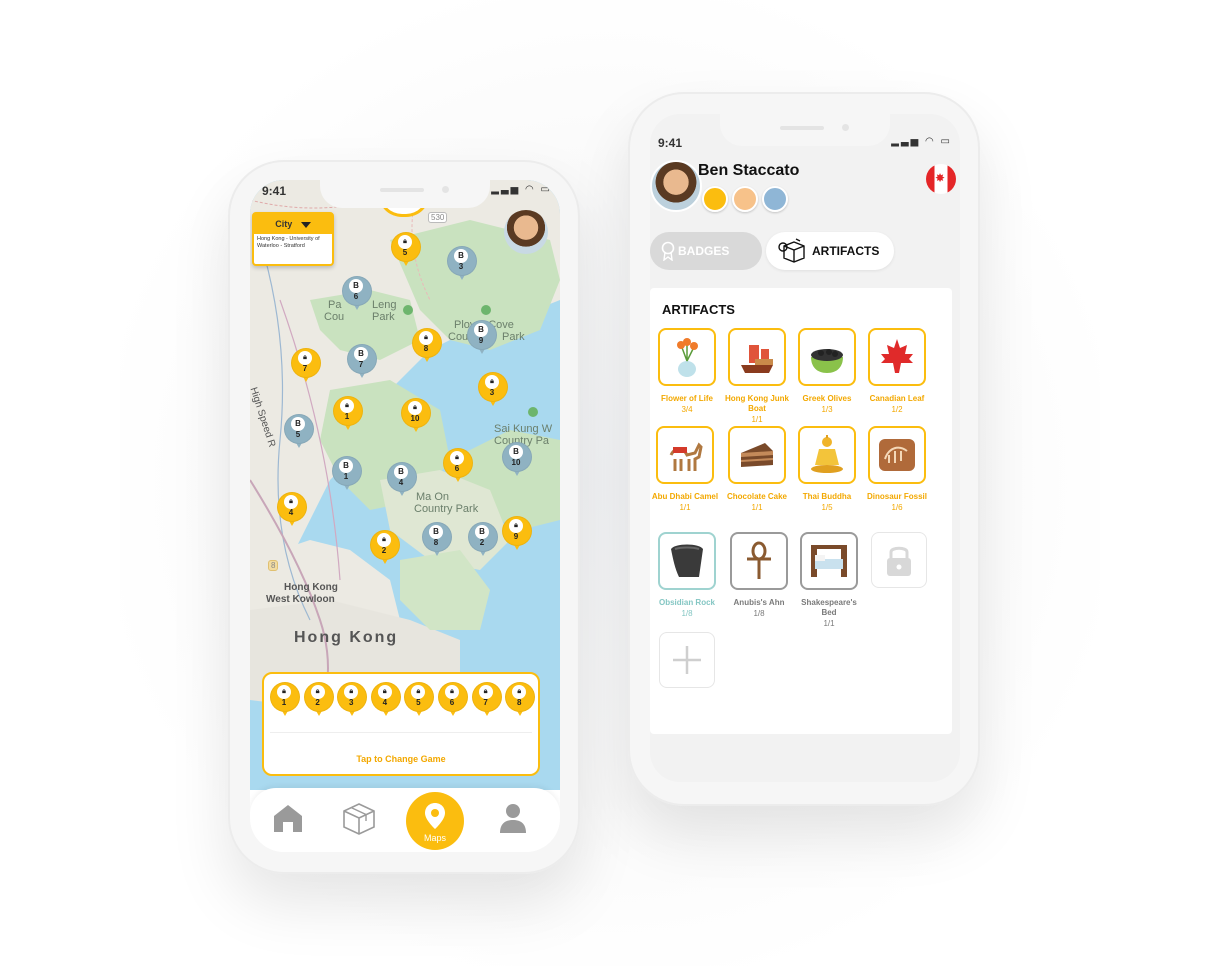  I want to click on map-pin-4: B9, so click(482, 342).